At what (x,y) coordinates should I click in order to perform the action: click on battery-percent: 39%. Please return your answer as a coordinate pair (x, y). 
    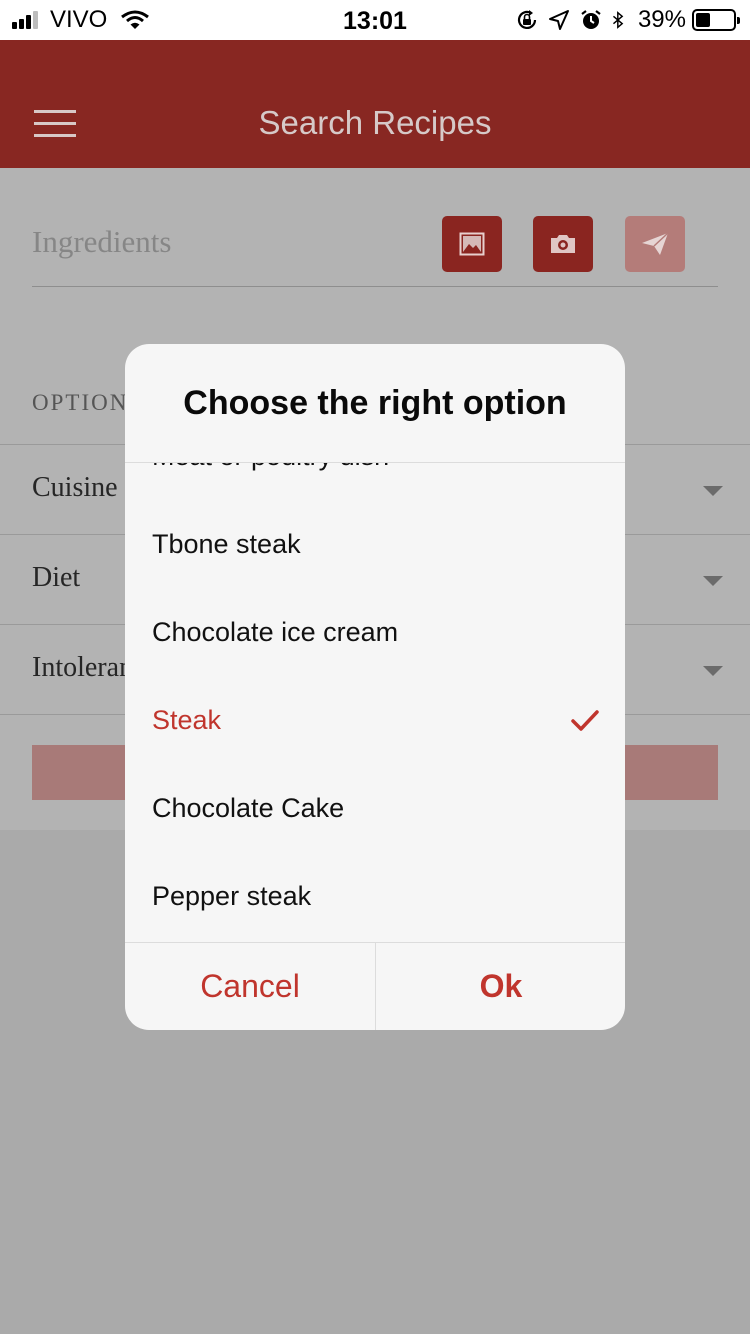
    Looking at the image, I should click on (661, 19).